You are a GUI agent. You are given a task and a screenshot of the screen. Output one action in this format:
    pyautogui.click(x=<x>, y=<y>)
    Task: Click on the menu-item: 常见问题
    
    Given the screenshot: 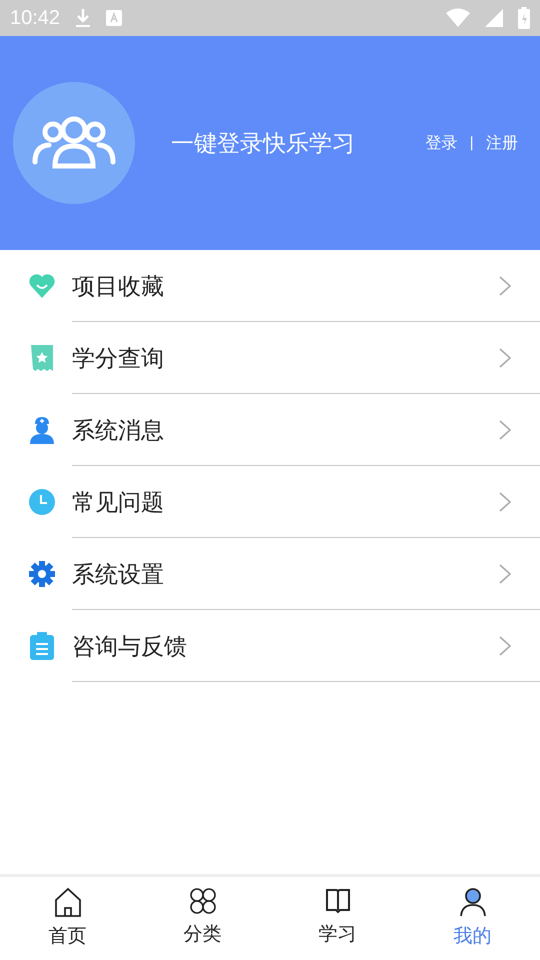 What is the action you would take?
    pyautogui.click(x=270, y=502)
    